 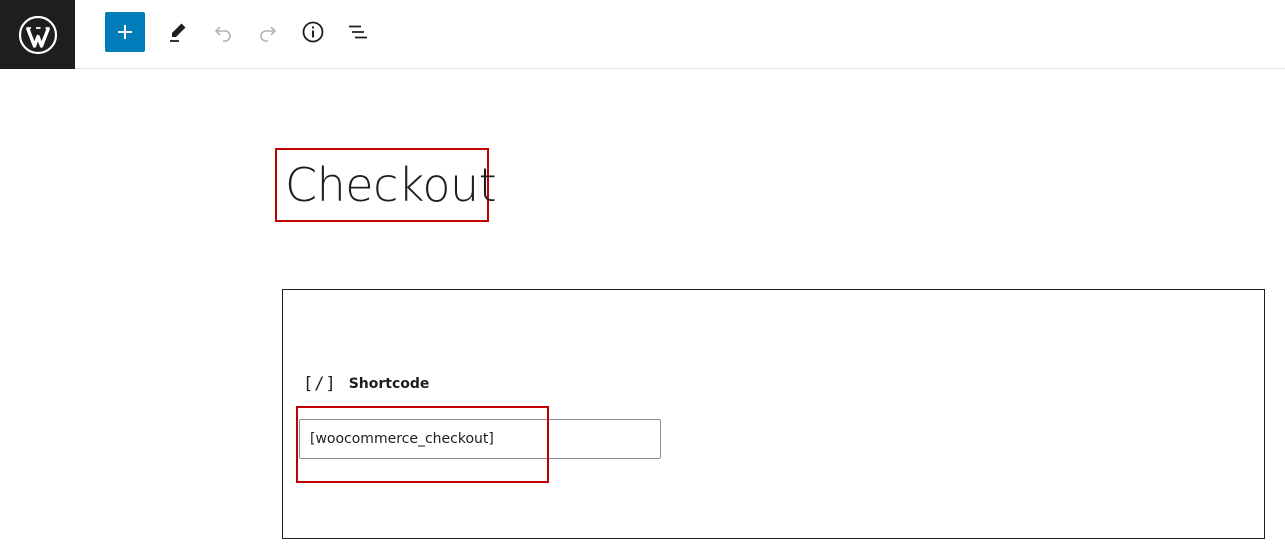 I want to click on list-view-icon, so click(x=358, y=32).